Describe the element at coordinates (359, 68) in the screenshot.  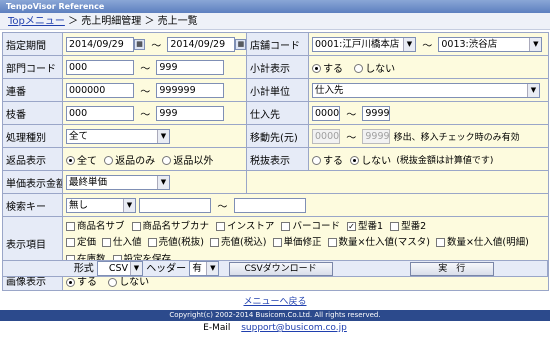
I see `subtotal-no-radio` at that location.